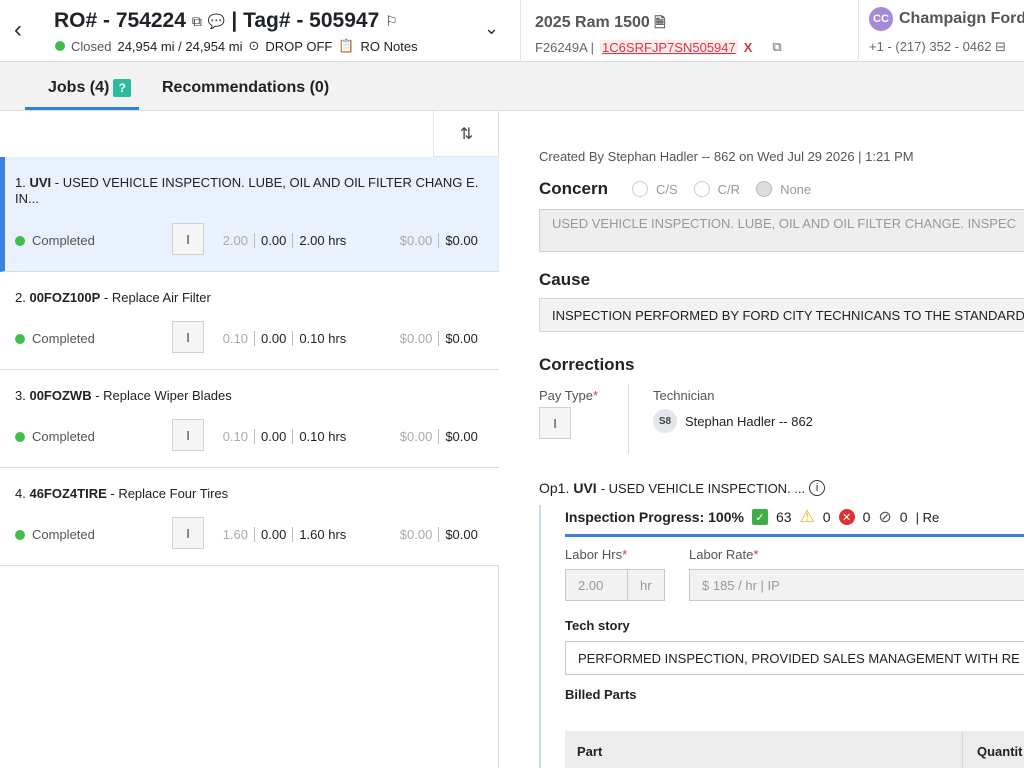 The height and width of the screenshot is (768, 1024). I want to click on job-code: 00FOZ100P, so click(65, 297).